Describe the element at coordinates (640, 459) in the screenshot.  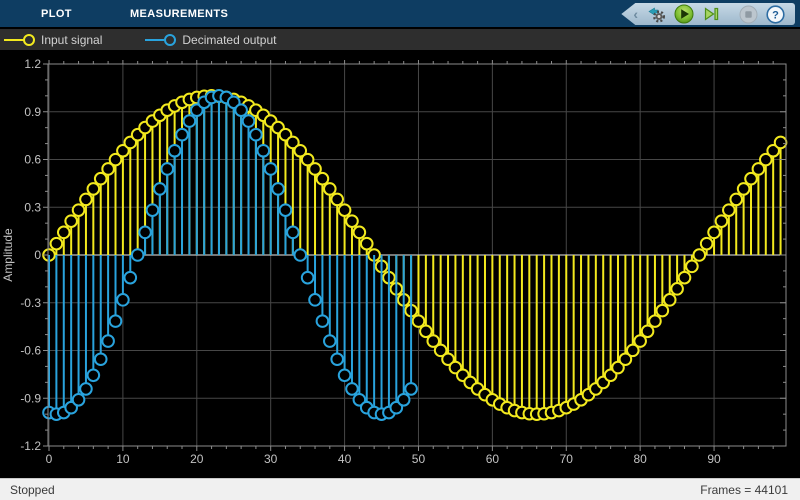
I see `svg-text: 80` at that location.